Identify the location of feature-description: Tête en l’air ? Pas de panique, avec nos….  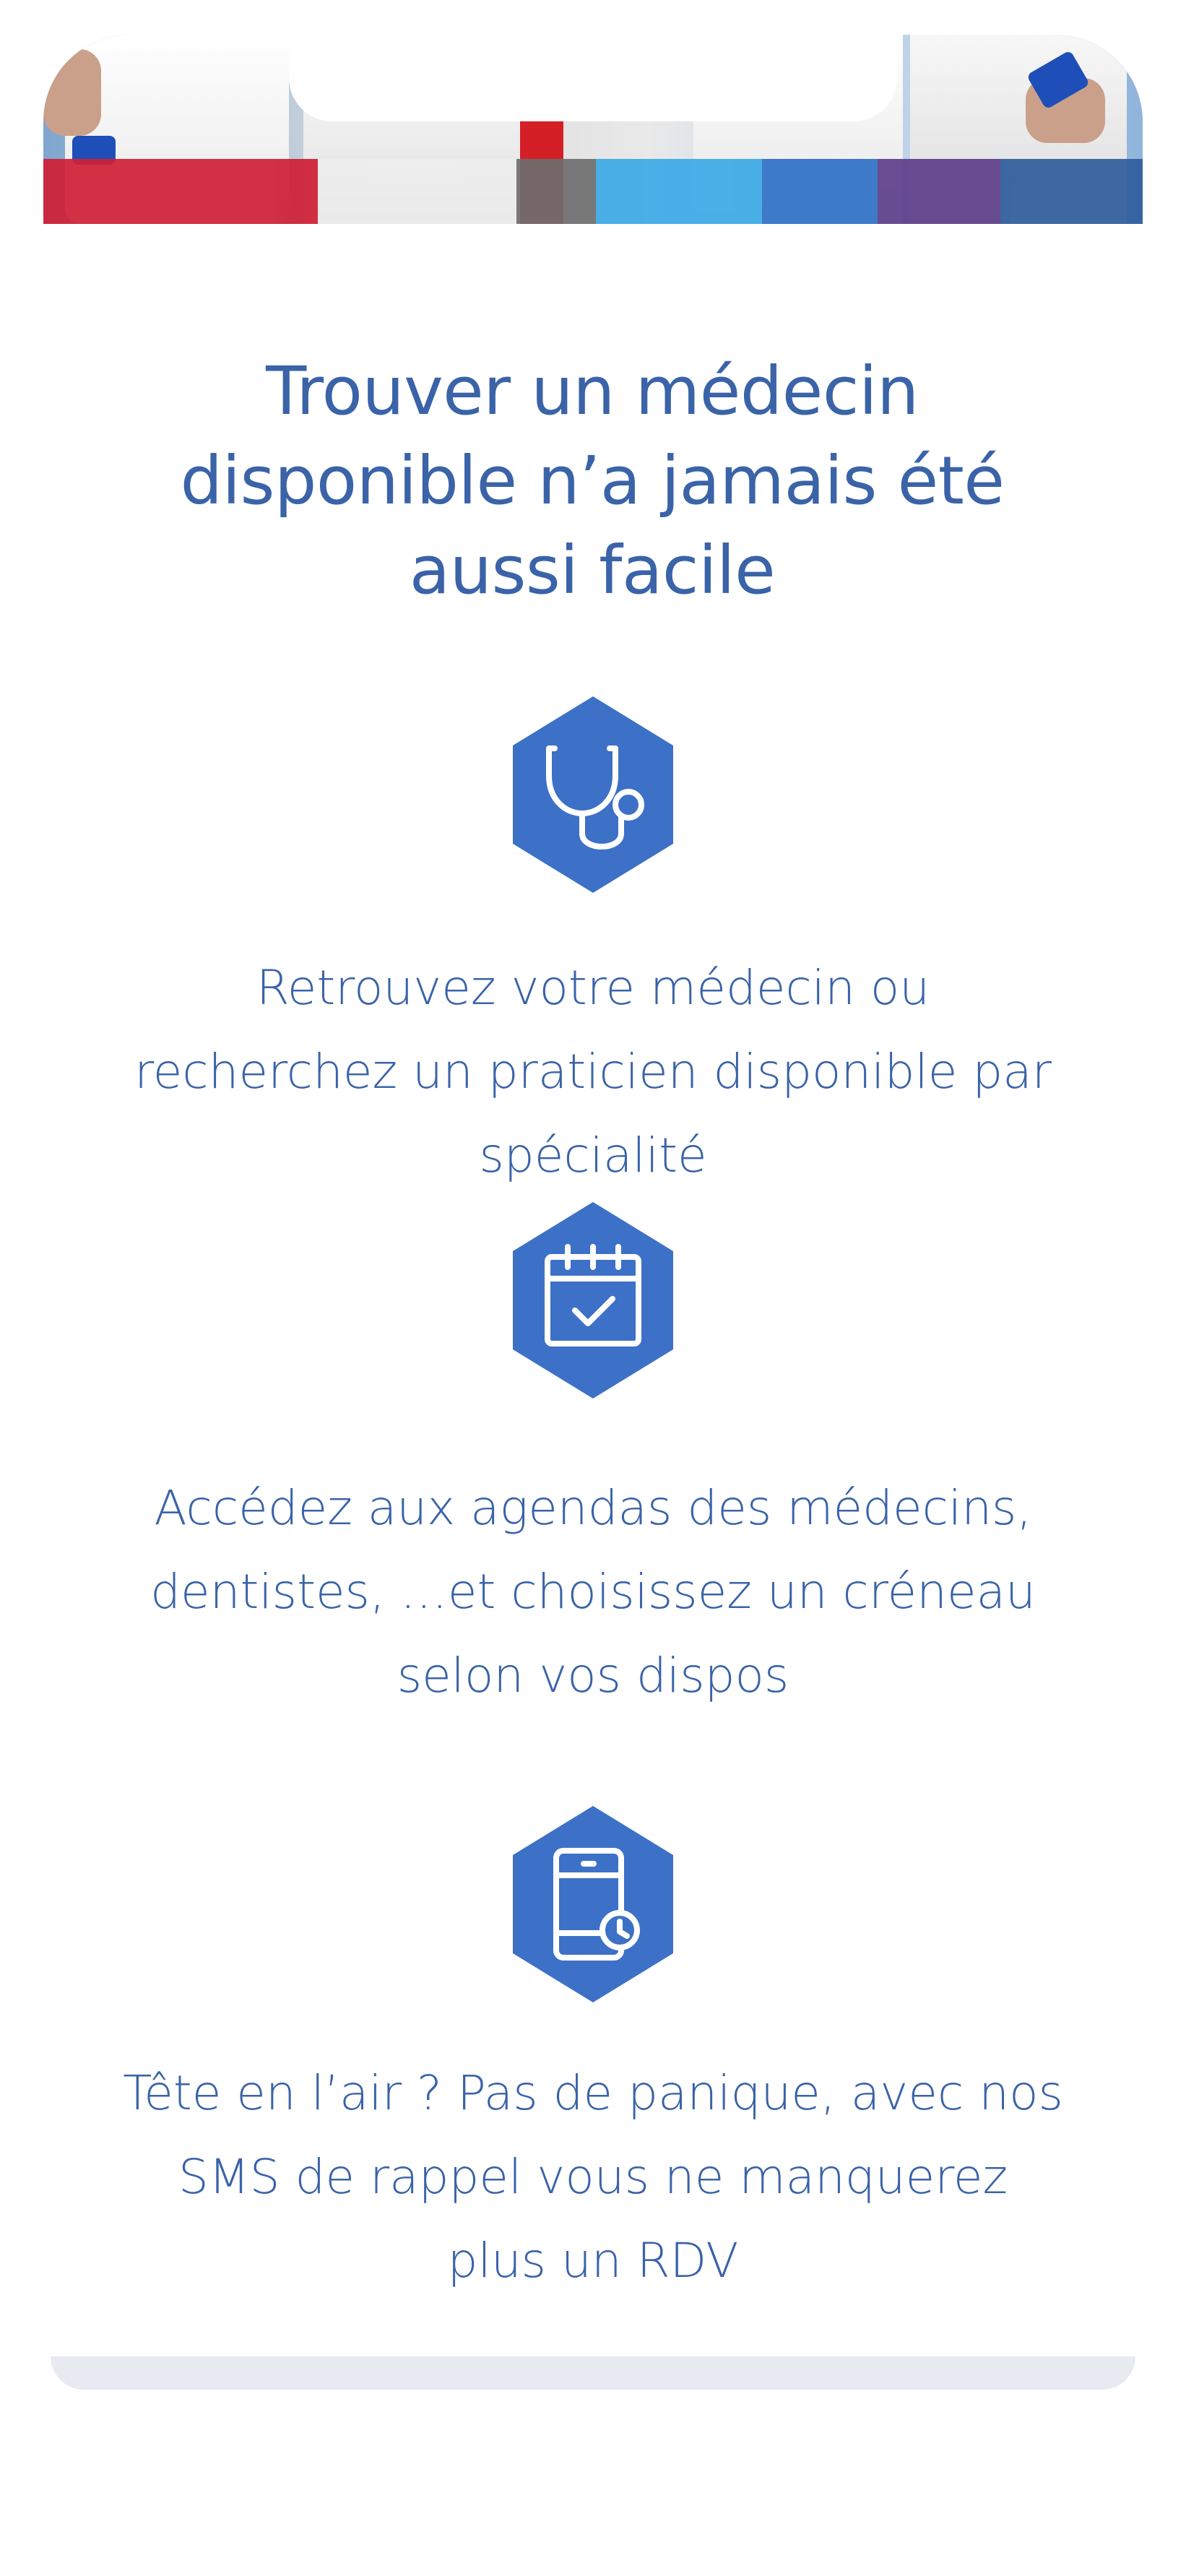
(593, 2177).